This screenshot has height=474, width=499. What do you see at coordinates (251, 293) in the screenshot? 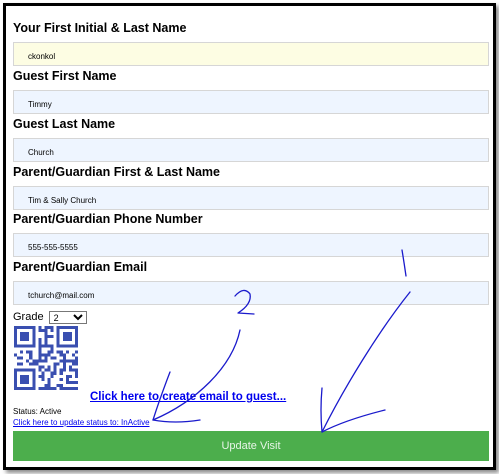
I see `parent-email-input: tchurch@mail.com` at bounding box center [251, 293].